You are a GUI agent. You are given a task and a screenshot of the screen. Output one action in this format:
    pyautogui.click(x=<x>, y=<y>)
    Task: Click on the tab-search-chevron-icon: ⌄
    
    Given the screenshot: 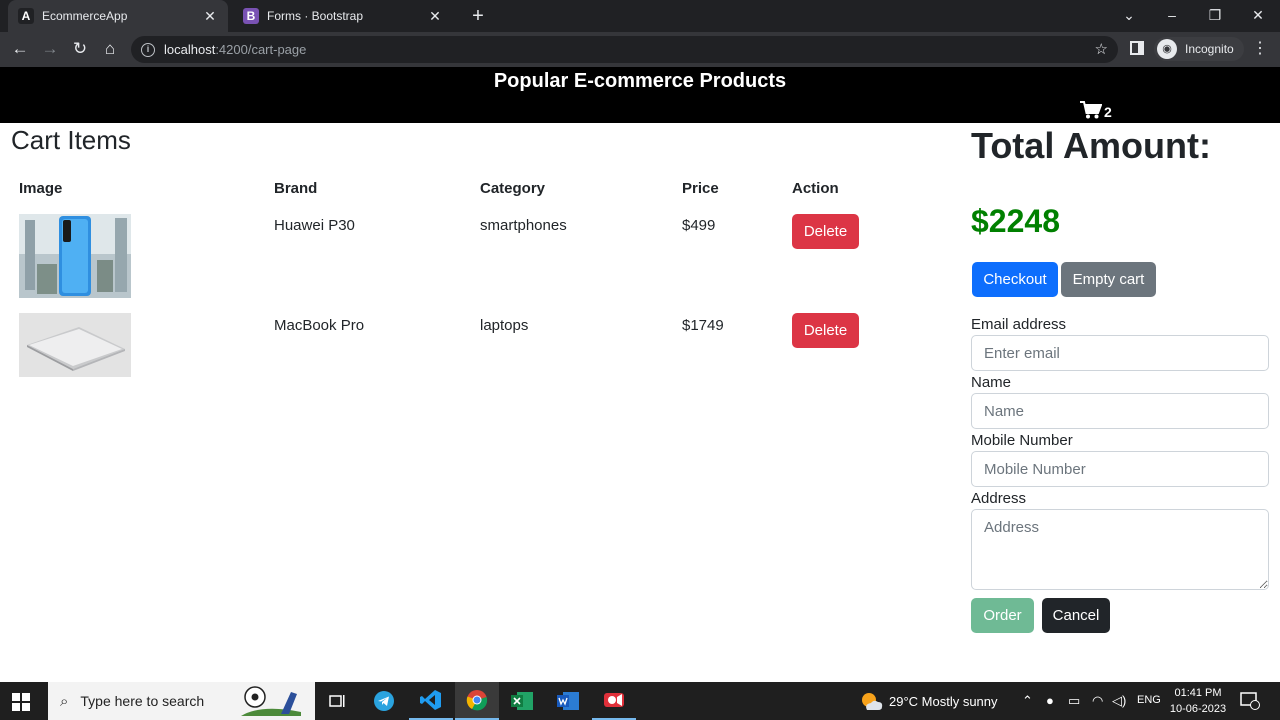 What is the action you would take?
    pyautogui.click(x=1129, y=16)
    